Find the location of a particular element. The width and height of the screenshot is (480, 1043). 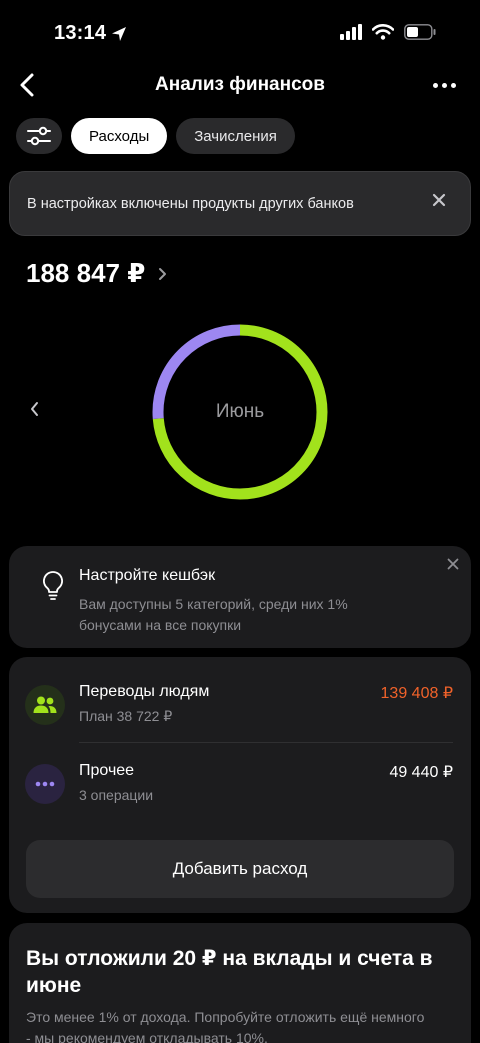

expense-amount: 49 440 ₽ is located at coordinates (421, 772).